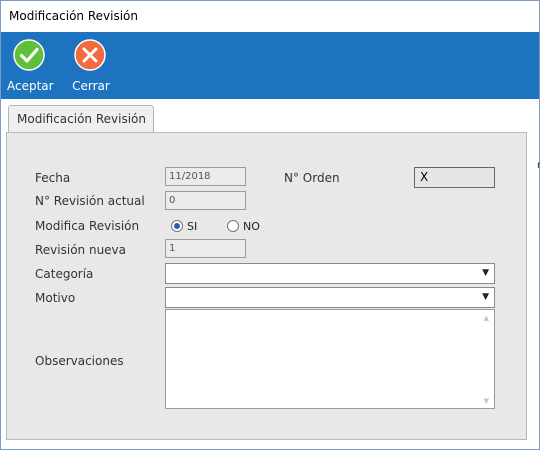 The width and height of the screenshot is (540, 450). What do you see at coordinates (251, 226) in the screenshot?
I see `radio-no-label: NO` at bounding box center [251, 226].